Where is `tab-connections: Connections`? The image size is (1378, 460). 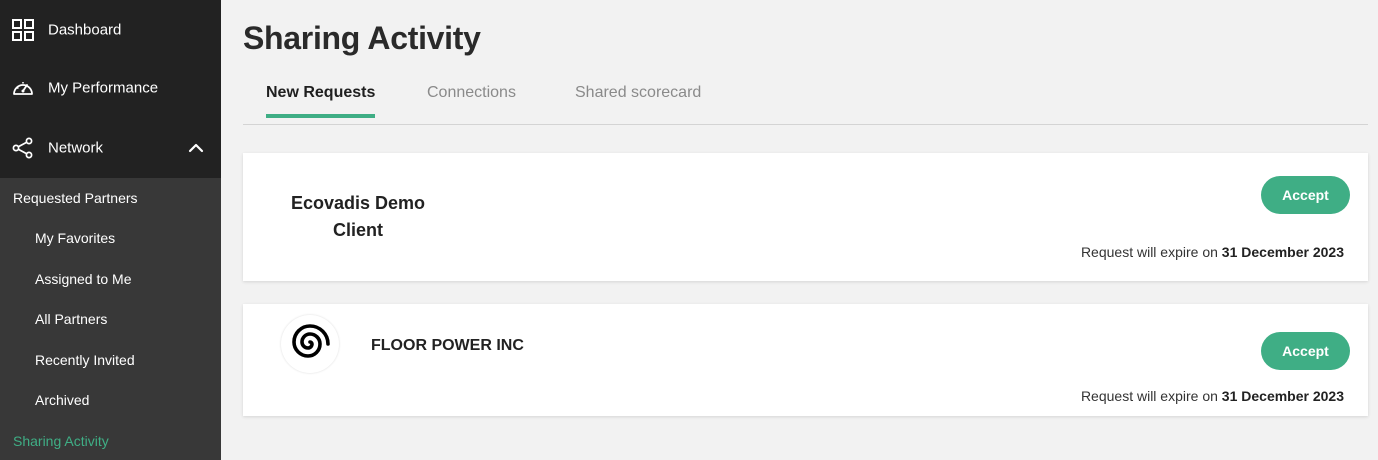 tab-connections: Connections is located at coordinates (471, 100).